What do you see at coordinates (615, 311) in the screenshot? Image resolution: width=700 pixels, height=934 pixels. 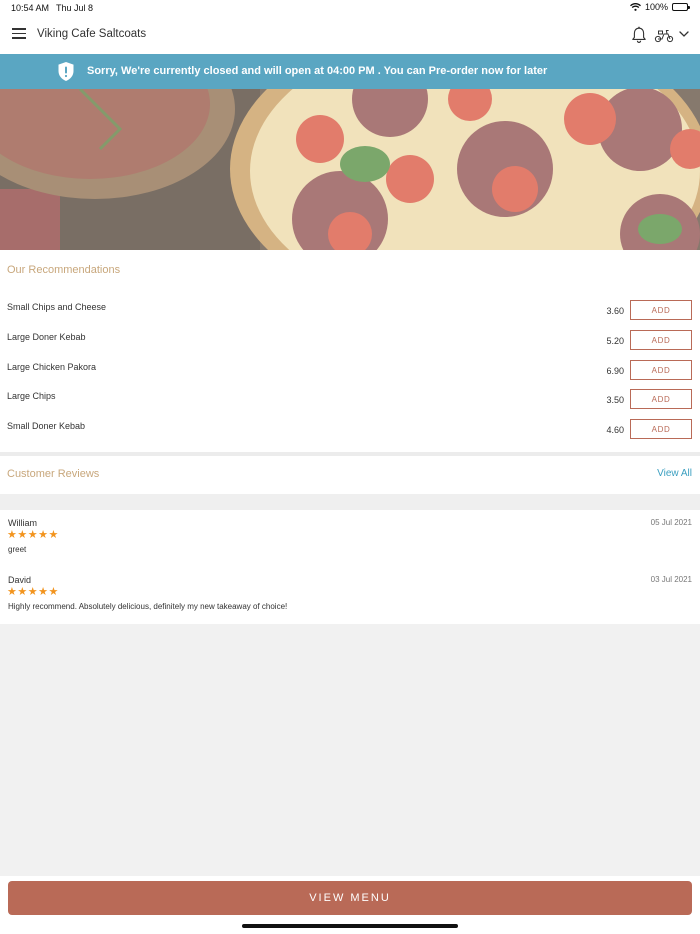 I see `item-price: 3.60` at bounding box center [615, 311].